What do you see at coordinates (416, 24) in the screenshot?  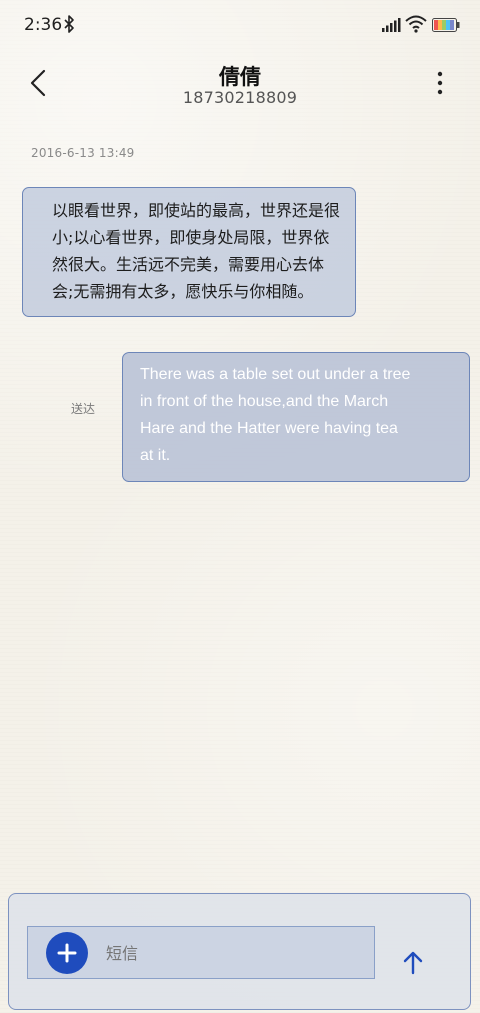 I see `wifi-icon` at bounding box center [416, 24].